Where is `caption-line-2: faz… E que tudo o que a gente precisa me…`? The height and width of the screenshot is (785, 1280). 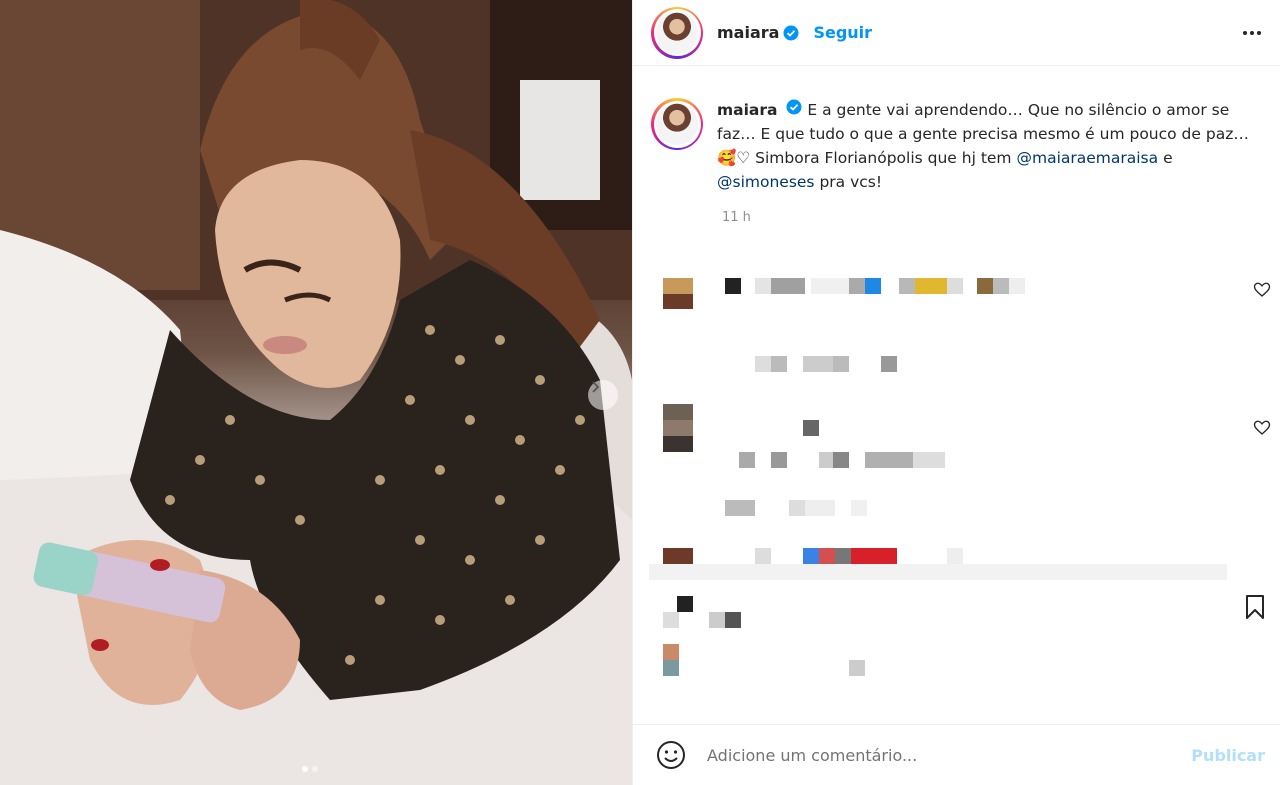
caption-line-2: faz… E que tudo o que a gente precisa me… is located at coordinates (983, 134).